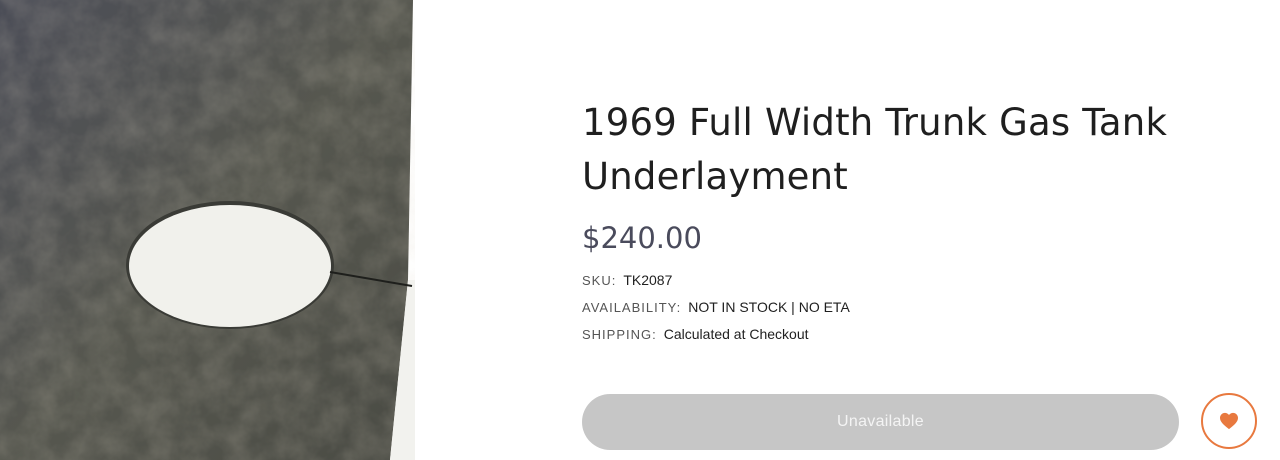  I want to click on shipping-value: Calculated at Checkout, so click(736, 334).